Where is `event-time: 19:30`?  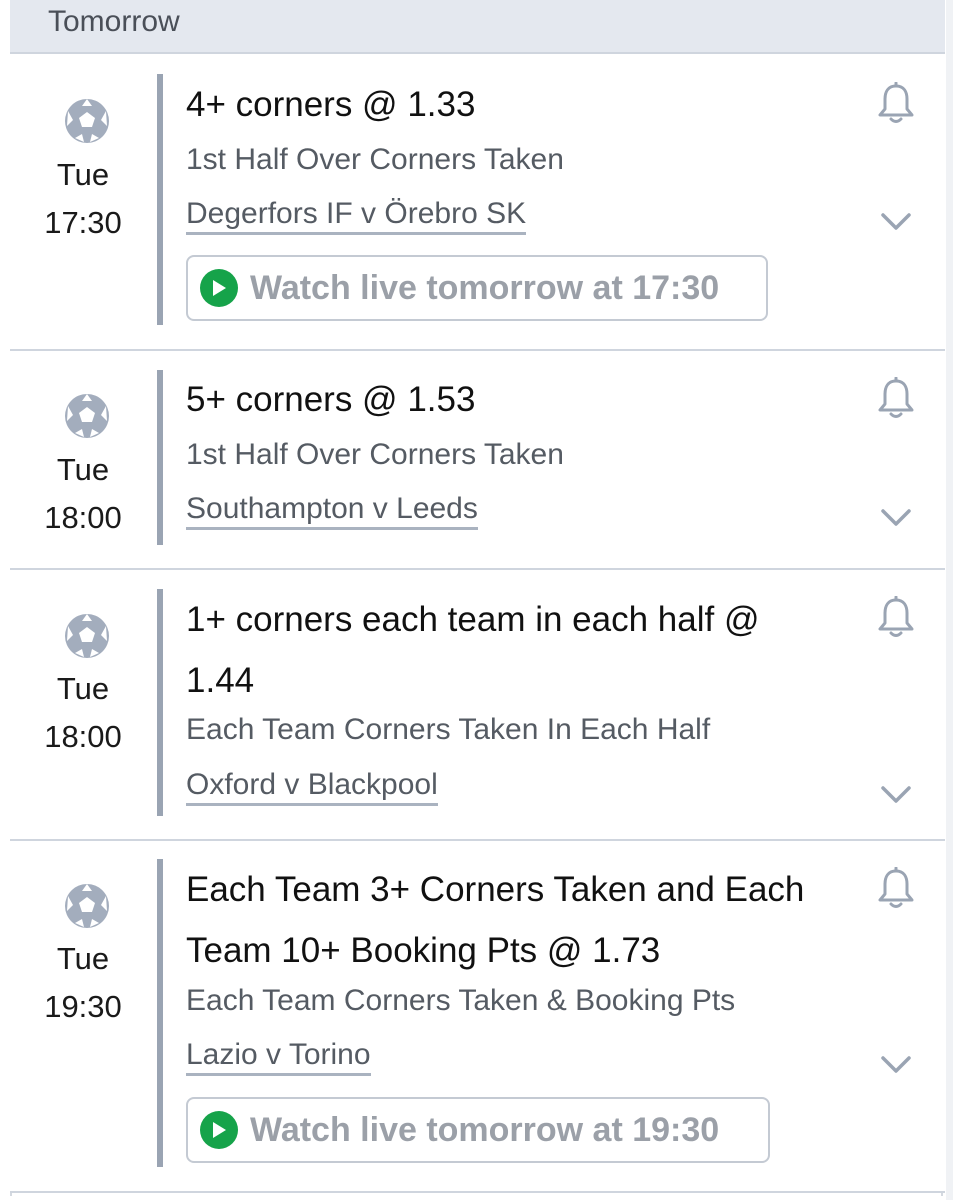 event-time: 19:30 is located at coordinates (83, 1006).